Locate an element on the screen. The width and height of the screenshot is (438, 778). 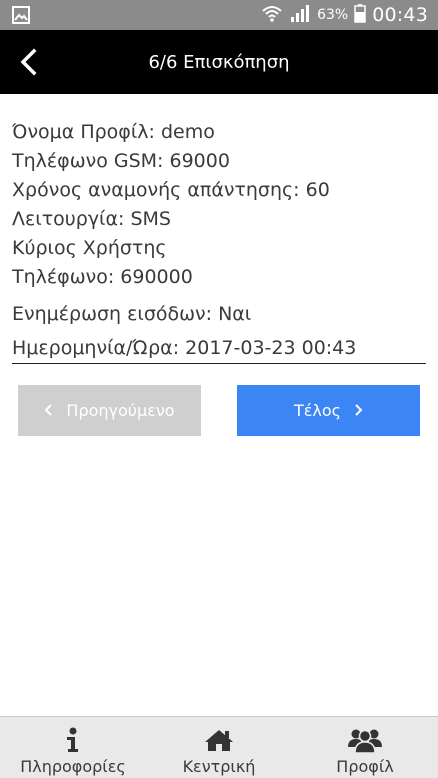
mode-text: Λειτουργία: SMS is located at coordinates (91, 219).